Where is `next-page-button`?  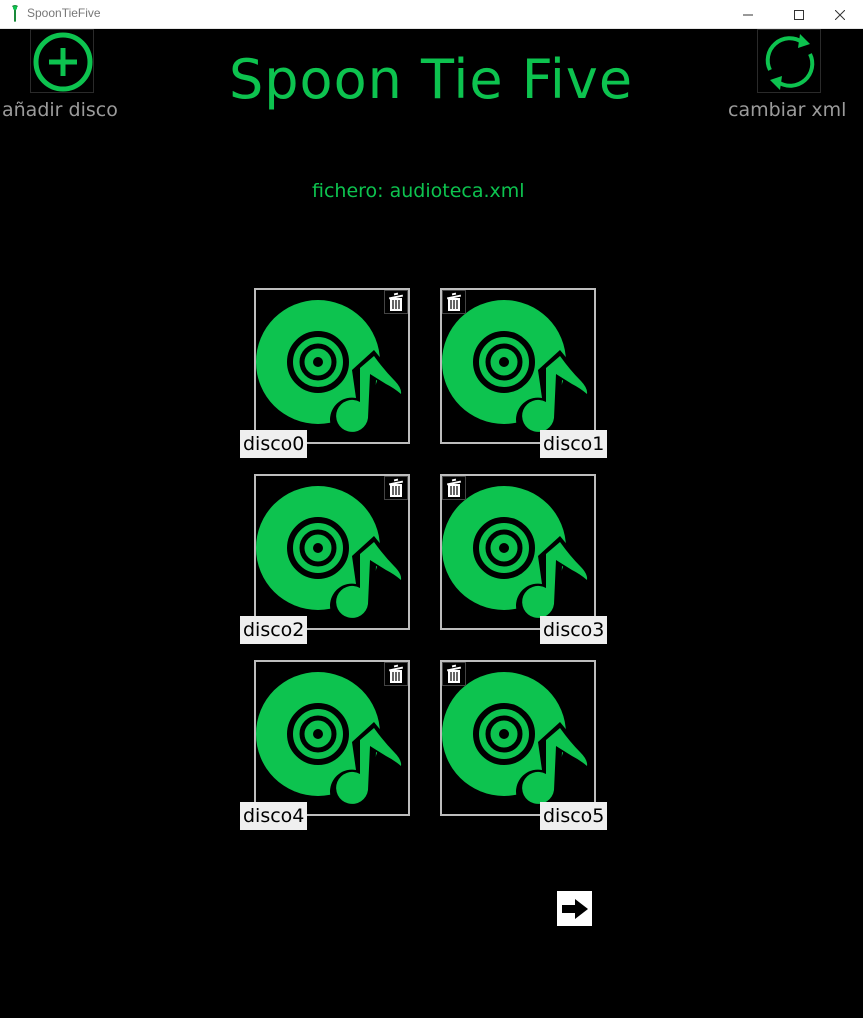 next-page-button is located at coordinates (574, 908).